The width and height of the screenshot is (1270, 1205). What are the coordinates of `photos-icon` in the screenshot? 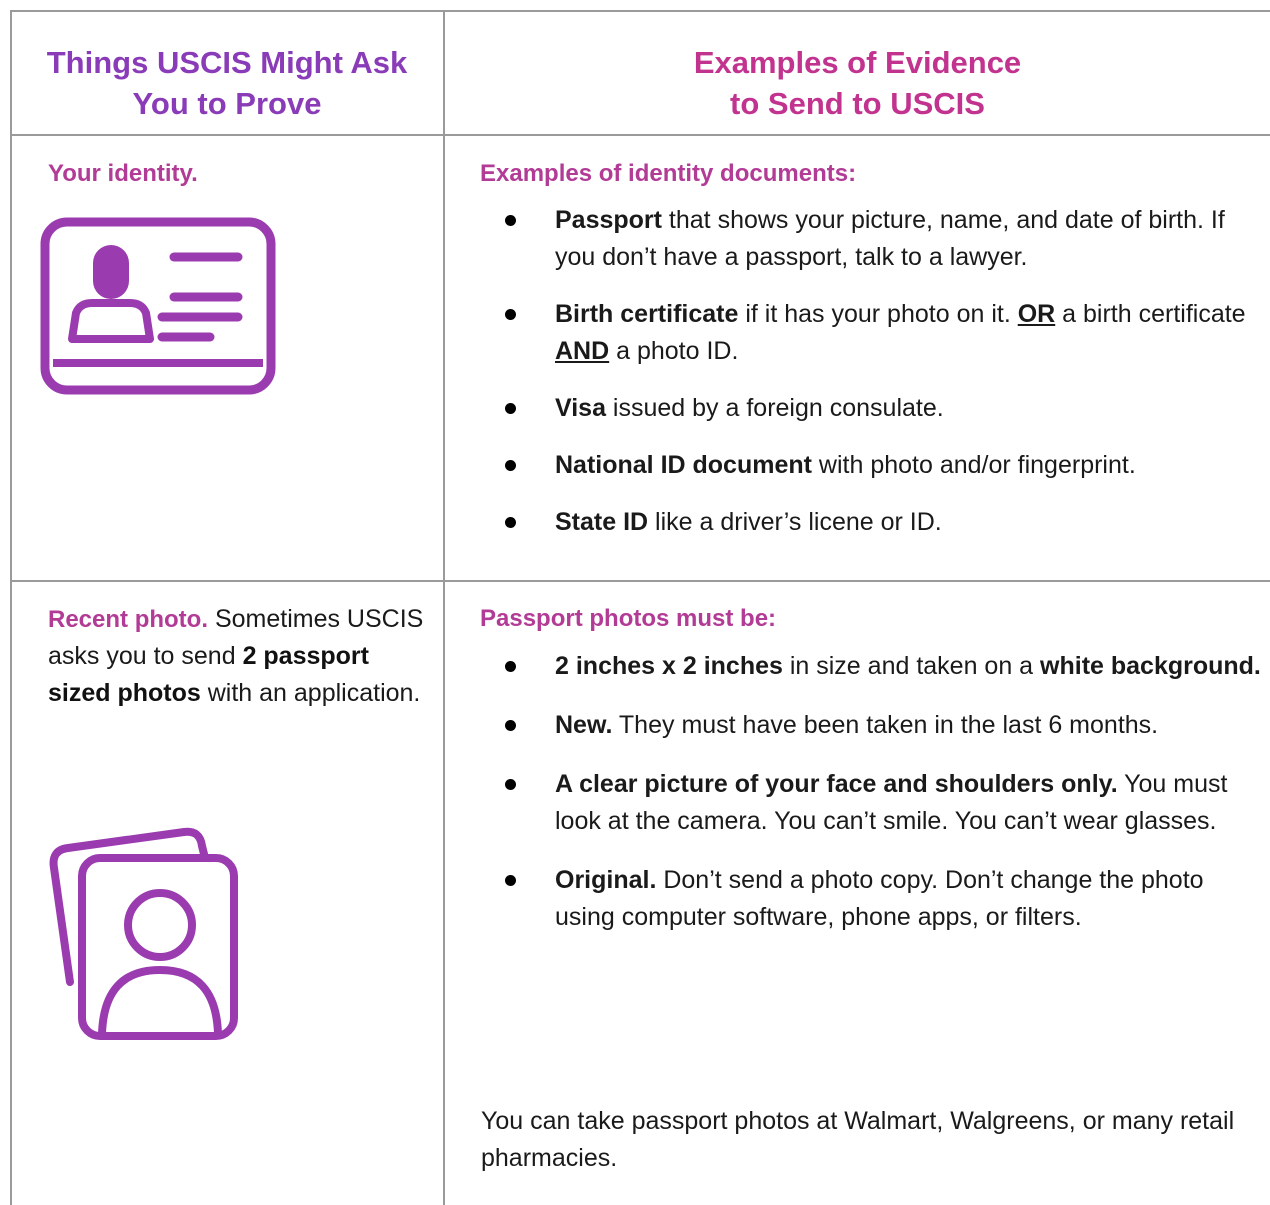 It's located at (148, 935).